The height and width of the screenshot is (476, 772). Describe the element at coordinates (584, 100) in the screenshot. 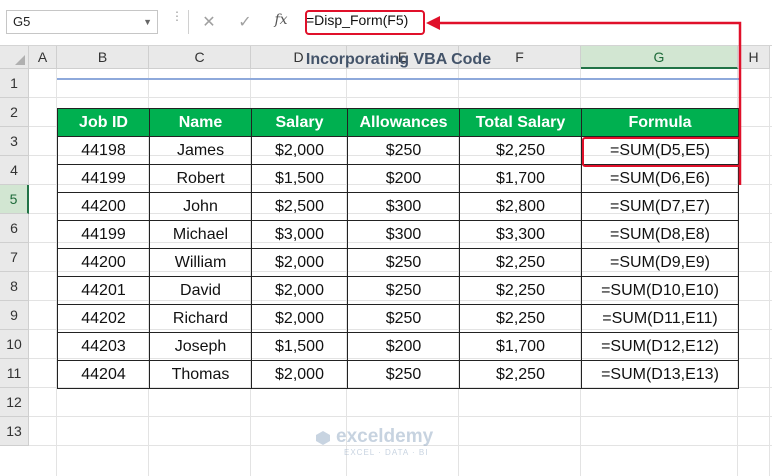

I see `connector-arrow` at that location.